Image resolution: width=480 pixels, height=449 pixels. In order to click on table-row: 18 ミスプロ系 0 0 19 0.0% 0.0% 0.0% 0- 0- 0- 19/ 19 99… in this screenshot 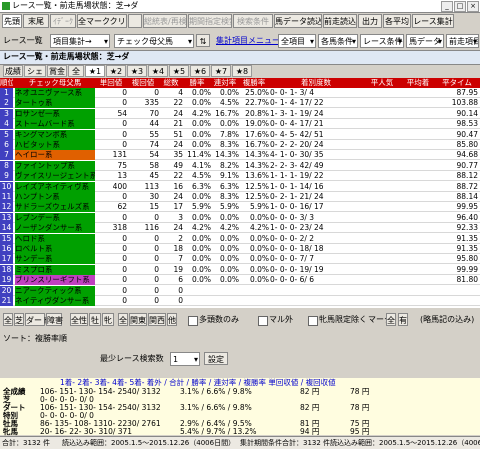, I will do `click(240, 269)`.